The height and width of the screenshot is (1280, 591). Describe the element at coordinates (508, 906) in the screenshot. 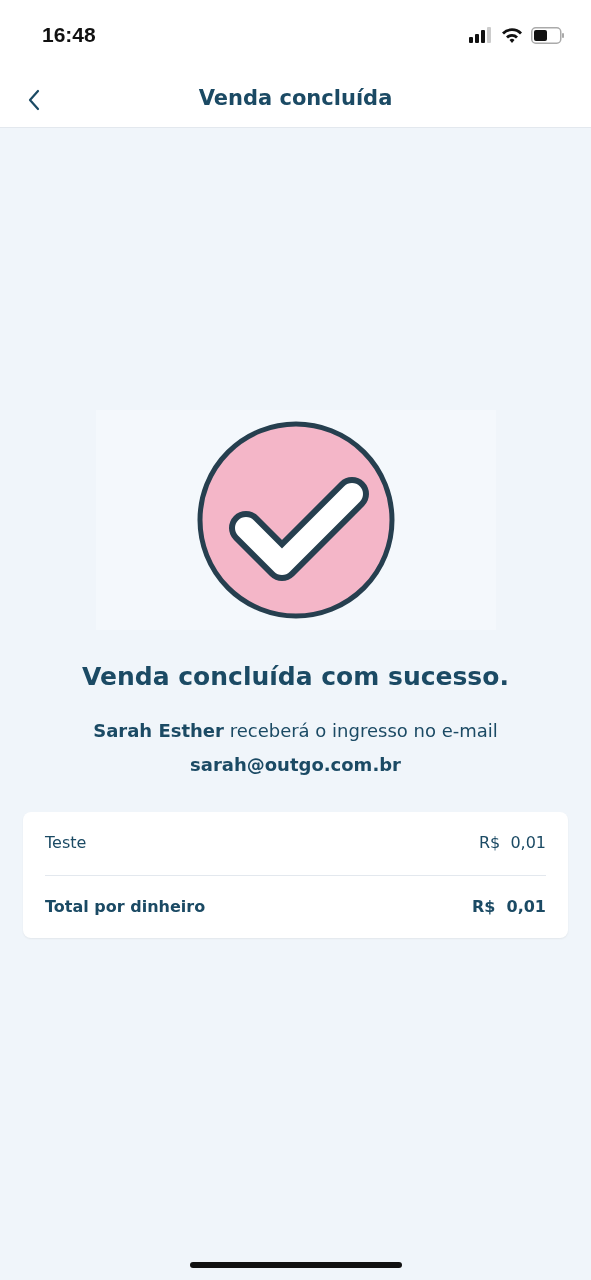

I see `total-amount: R$ 0,01` at that location.